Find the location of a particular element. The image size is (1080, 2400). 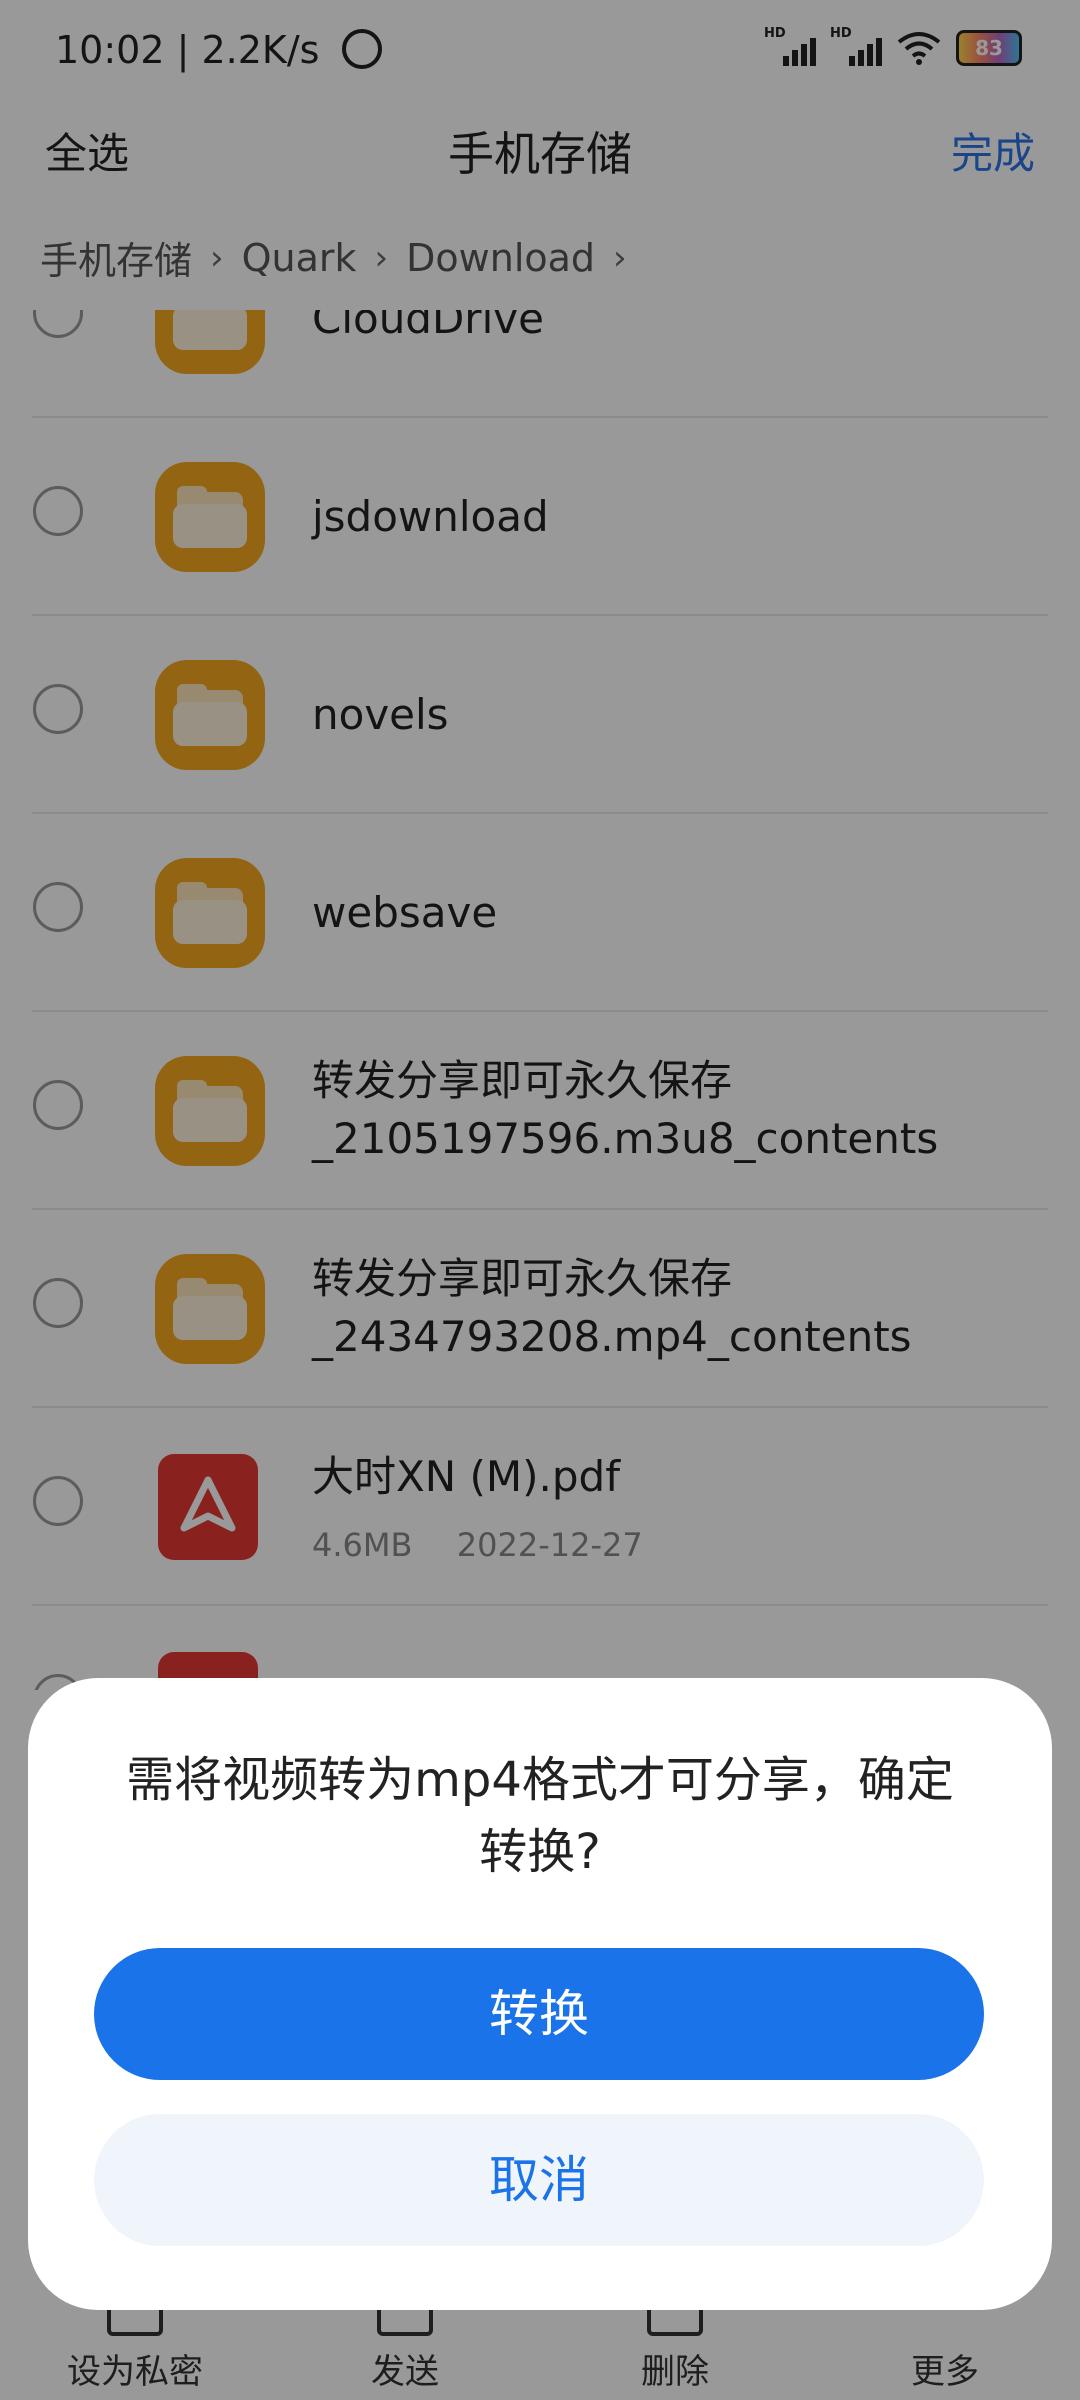

cancel-button: 取消 is located at coordinates (539, 2180).